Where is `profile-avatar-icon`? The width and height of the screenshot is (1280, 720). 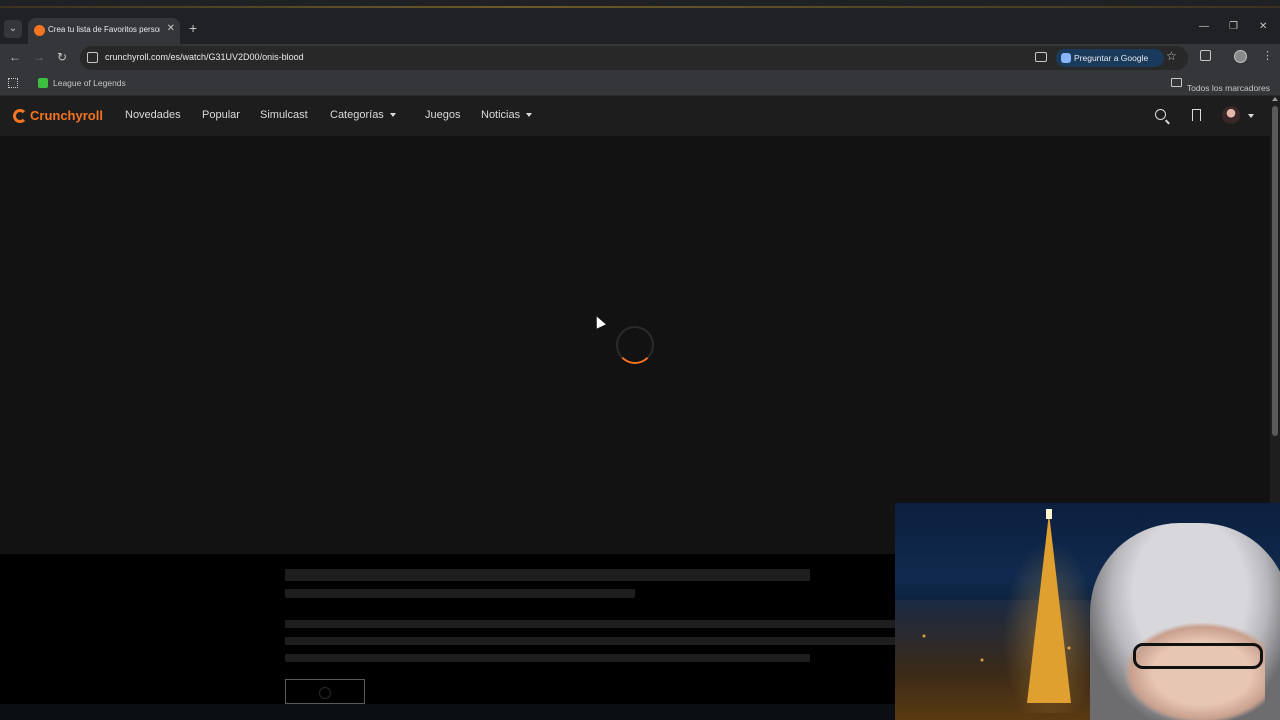 profile-avatar-icon is located at coordinates (1240, 56).